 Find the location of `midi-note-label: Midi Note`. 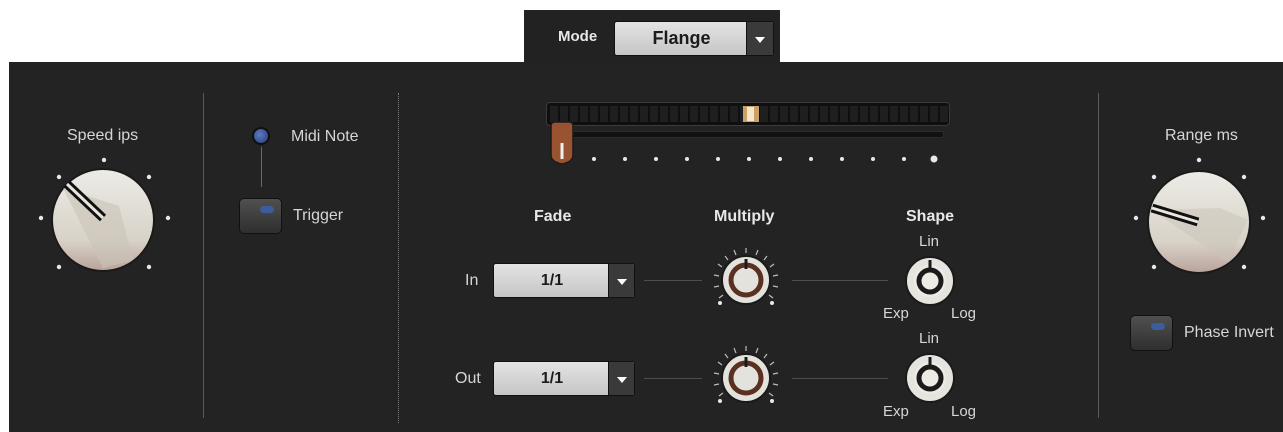

midi-note-label: Midi Note is located at coordinates (325, 136).